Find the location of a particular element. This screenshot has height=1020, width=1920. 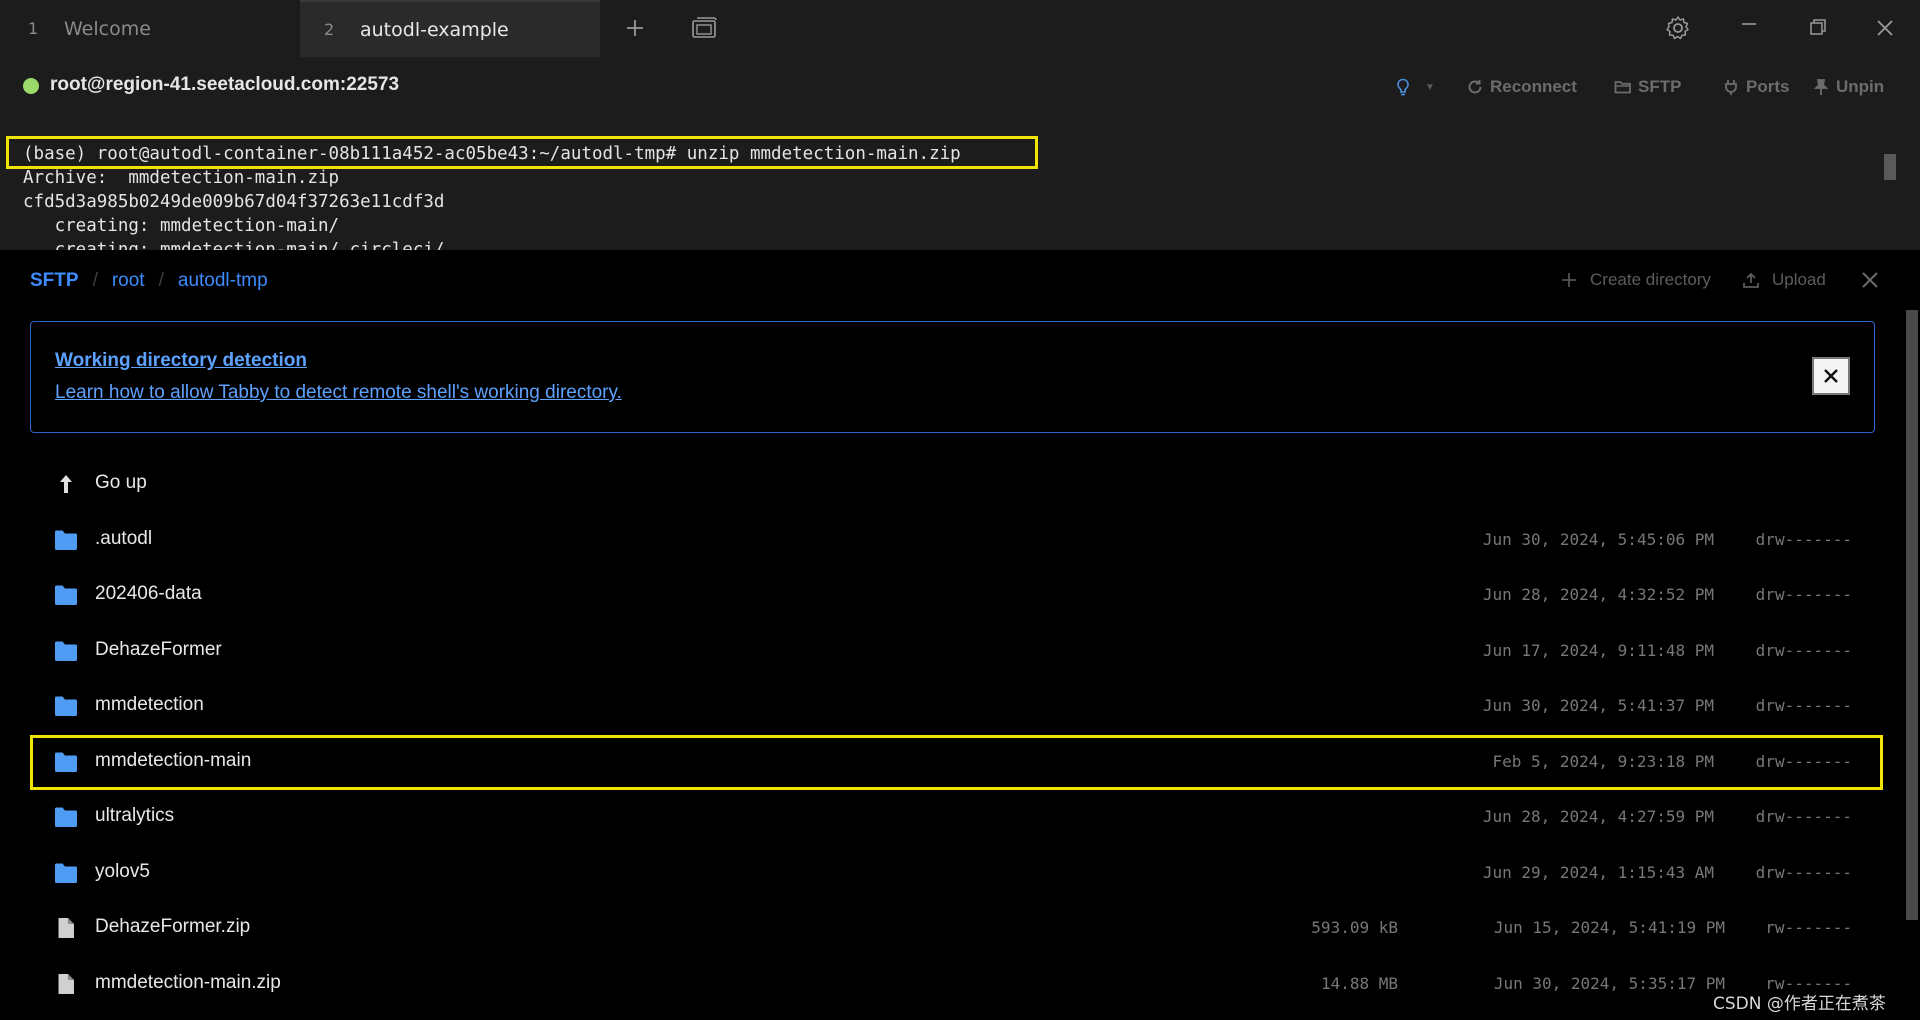

upload-label: Upload is located at coordinates (1799, 279).